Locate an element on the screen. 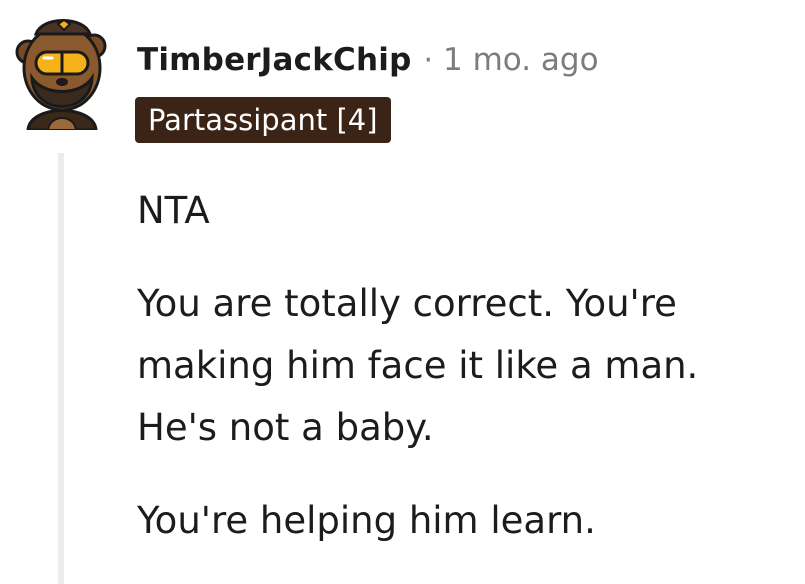  username-link: TimberJackChip is located at coordinates (274, 60).